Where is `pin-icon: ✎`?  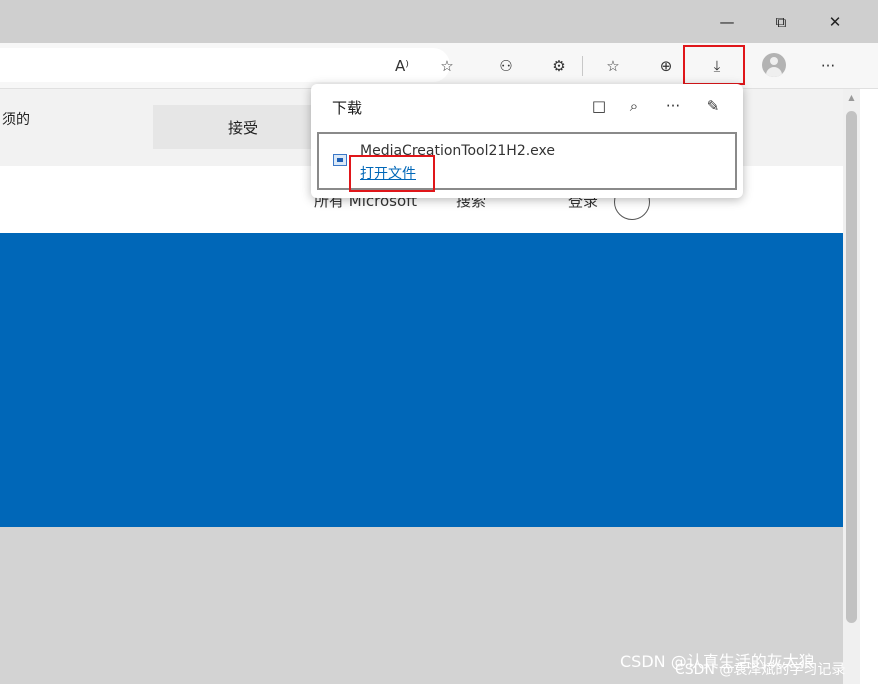
pin-icon: ✎ is located at coordinates (713, 106).